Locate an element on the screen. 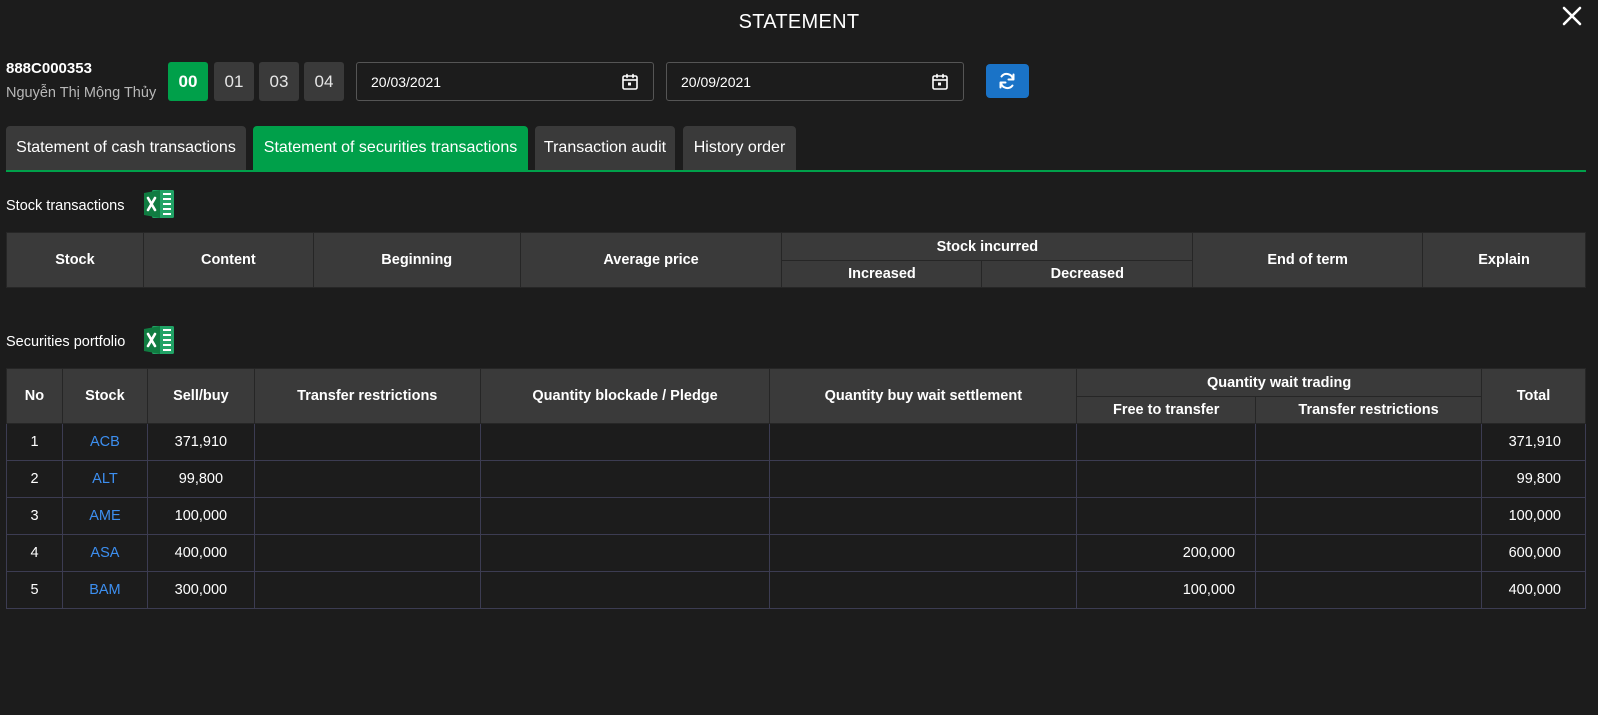 This screenshot has width=1598, height=715. date-from-field: 20/03/2021 is located at coordinates (505, 81).